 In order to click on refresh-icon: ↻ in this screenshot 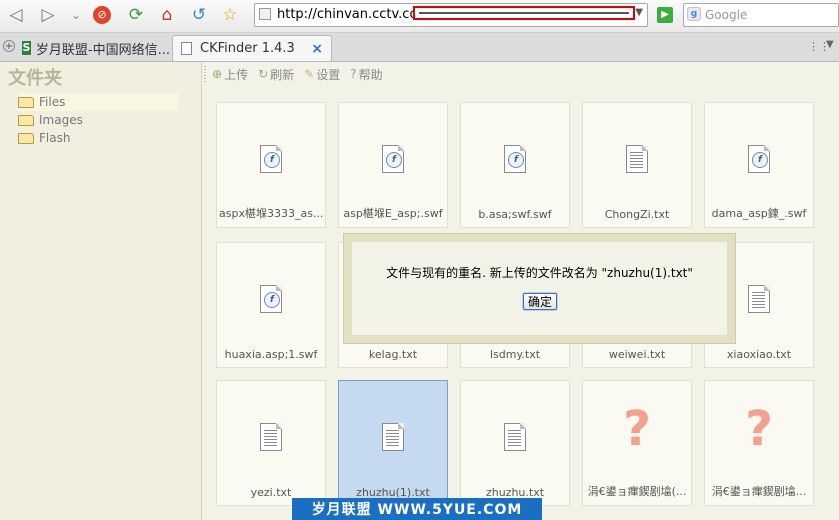, I will do `click(263, 74)`.